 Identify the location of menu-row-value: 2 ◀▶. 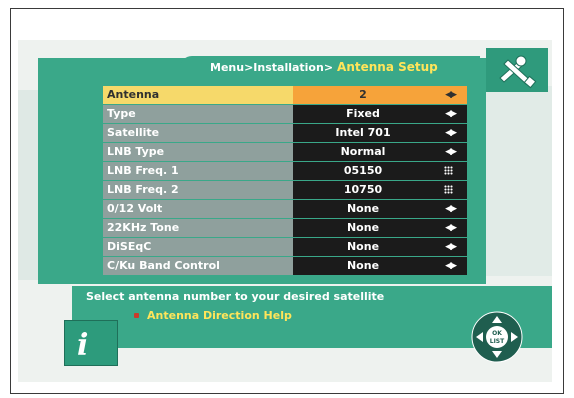
(380, 95).